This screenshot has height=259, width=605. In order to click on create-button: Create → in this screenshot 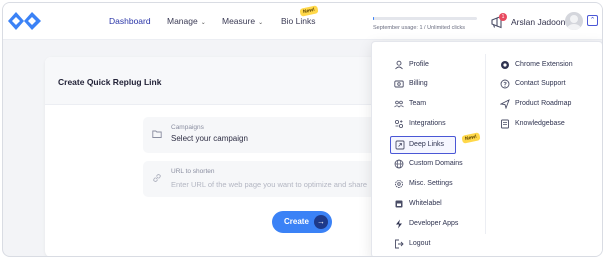, I will do `click(302, 222)`.